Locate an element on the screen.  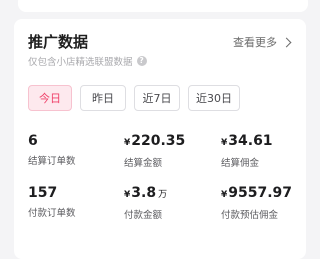
metric-paid-amount: ¥3.8 万 付款金额 is located at coordinates (145, 202).